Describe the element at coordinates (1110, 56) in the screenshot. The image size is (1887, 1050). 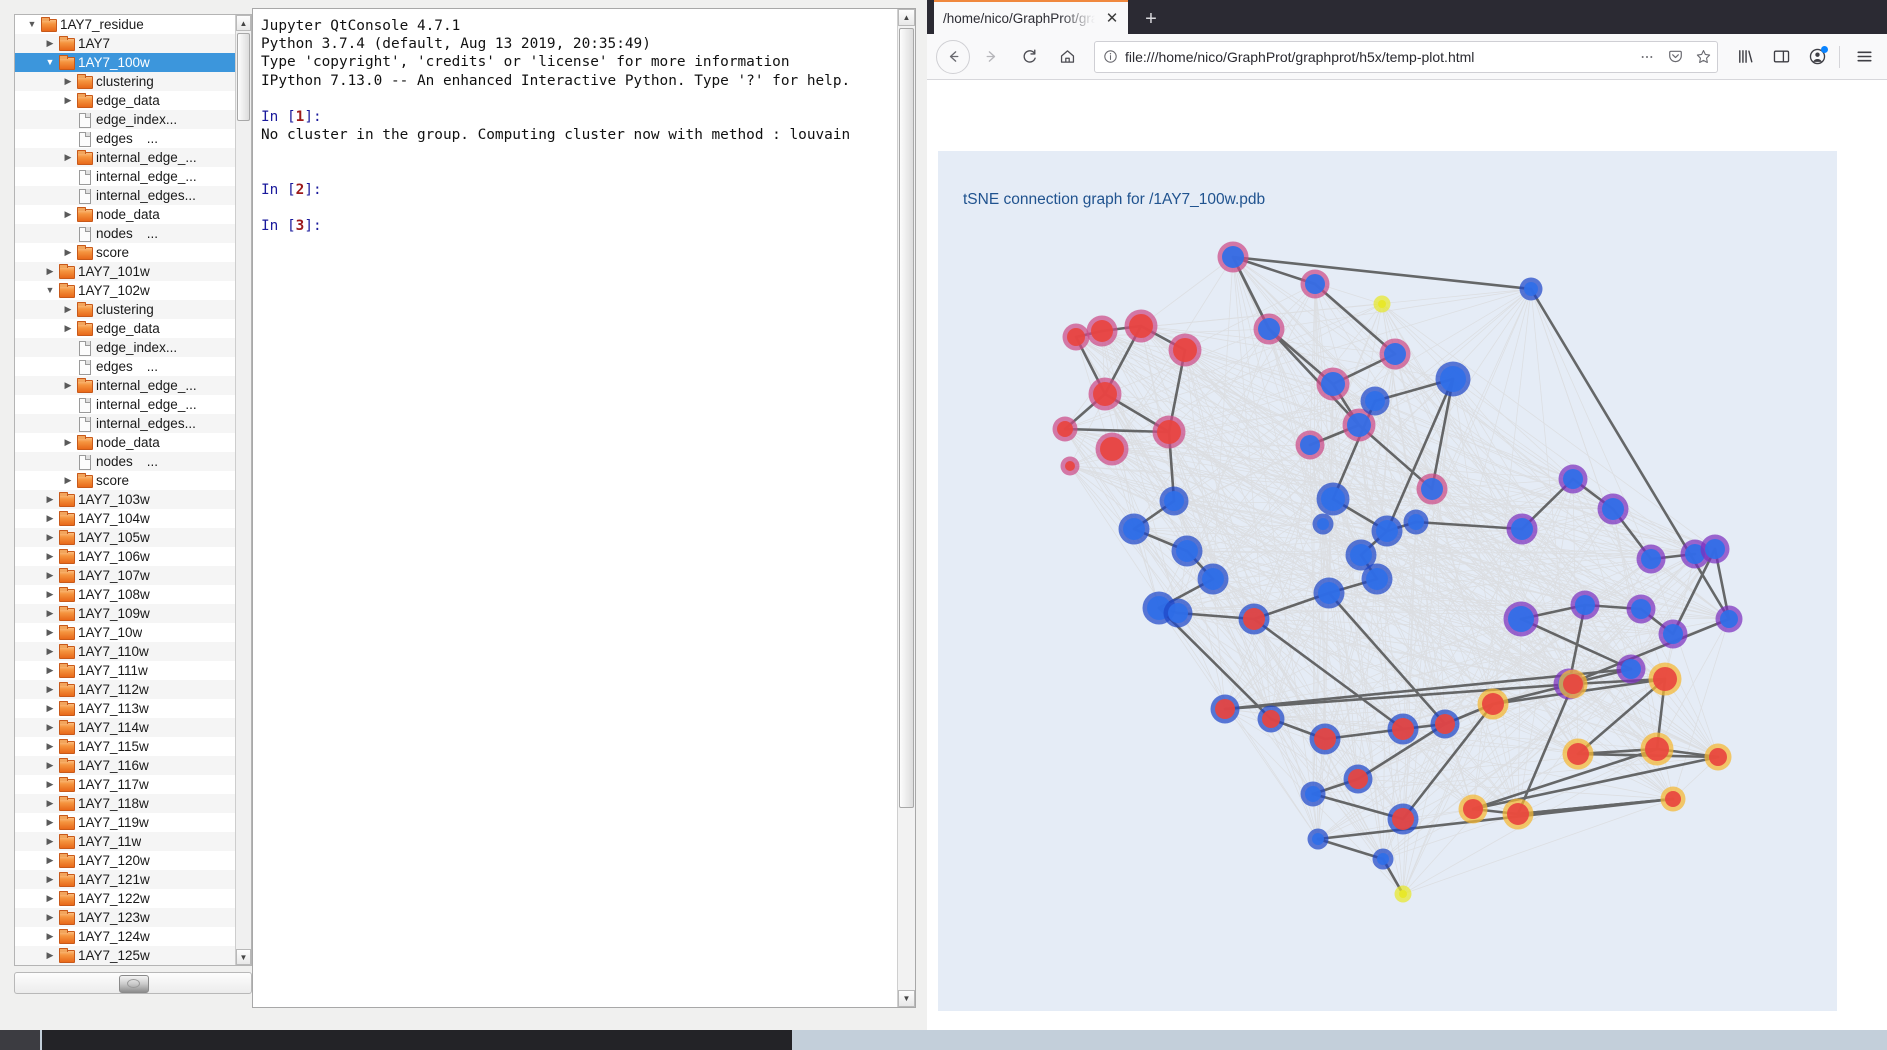
I see `info-circle-icon` at that location.